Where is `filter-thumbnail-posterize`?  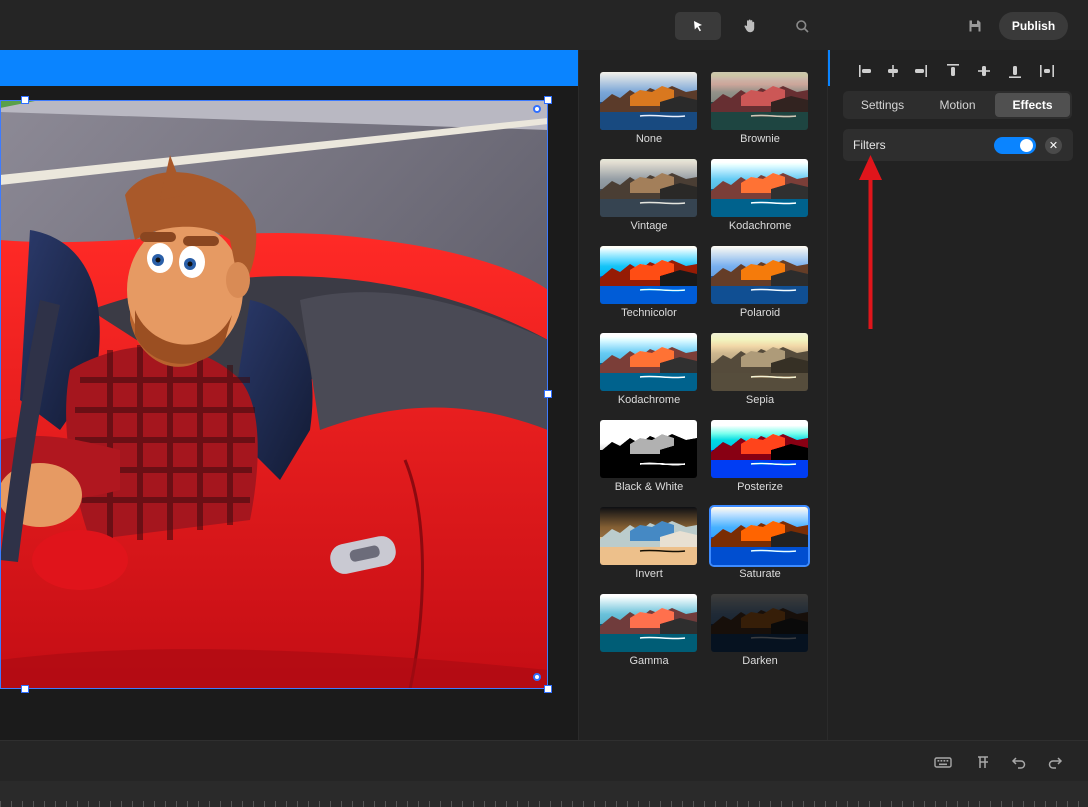 filter-thumbnail-posterize is located at coordinates (759, 449).